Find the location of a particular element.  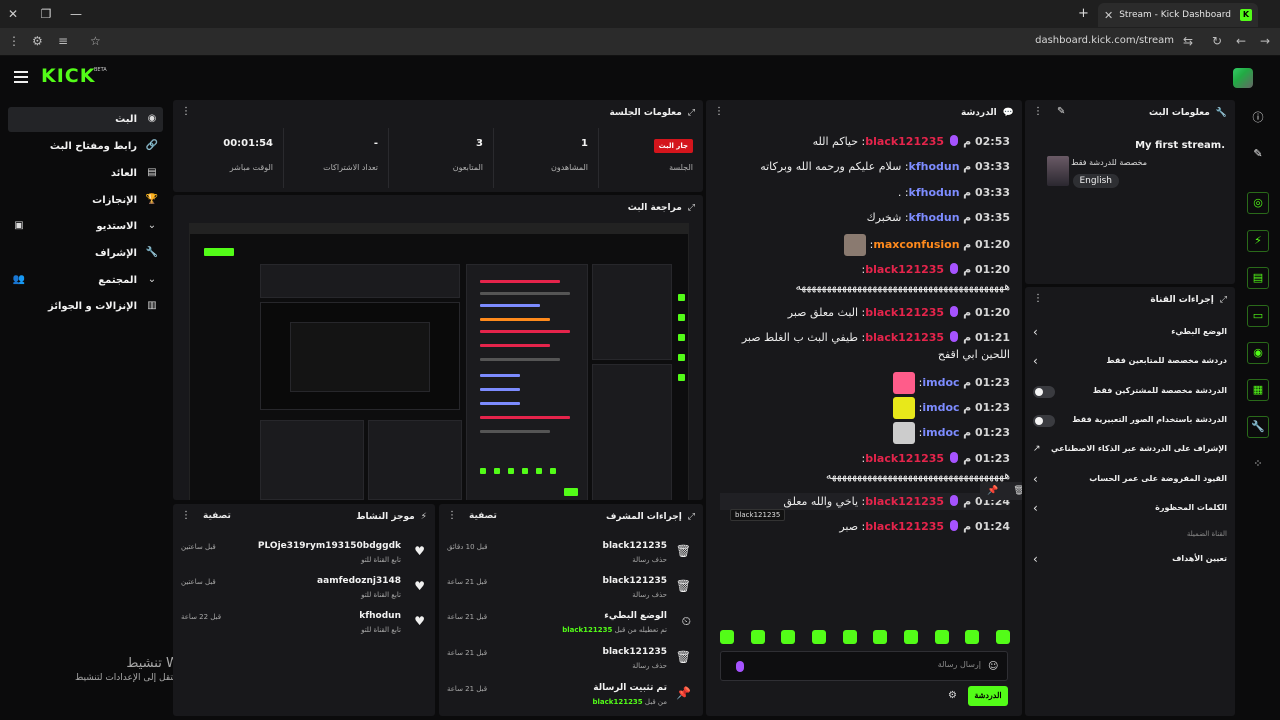

kick-logo: KICK is located at coordinates (68, 76).